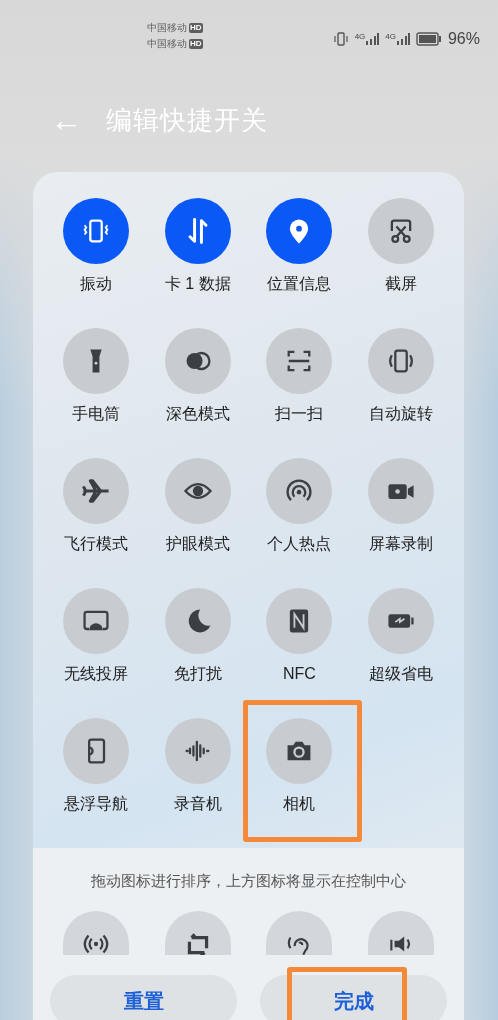 This screenshot has height=1020, width=498. Describe the element at coordinates (353, 997) in the screenshot. I see `action-button: 完成` at that location.